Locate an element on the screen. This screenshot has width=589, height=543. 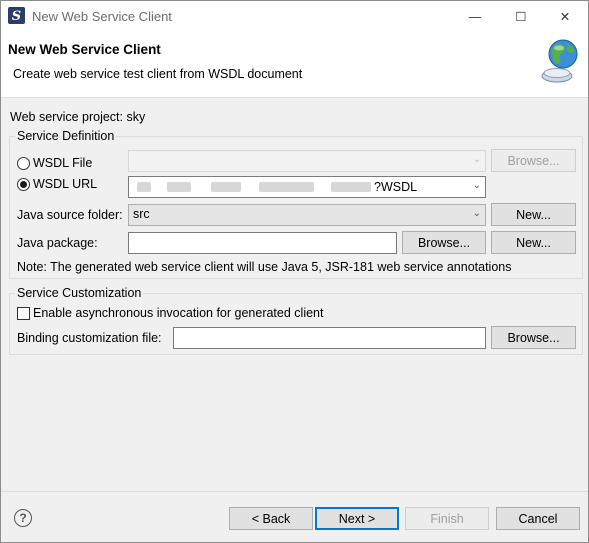
wsdl-url-label: WSDL URL is located at coordinates (65, 184).